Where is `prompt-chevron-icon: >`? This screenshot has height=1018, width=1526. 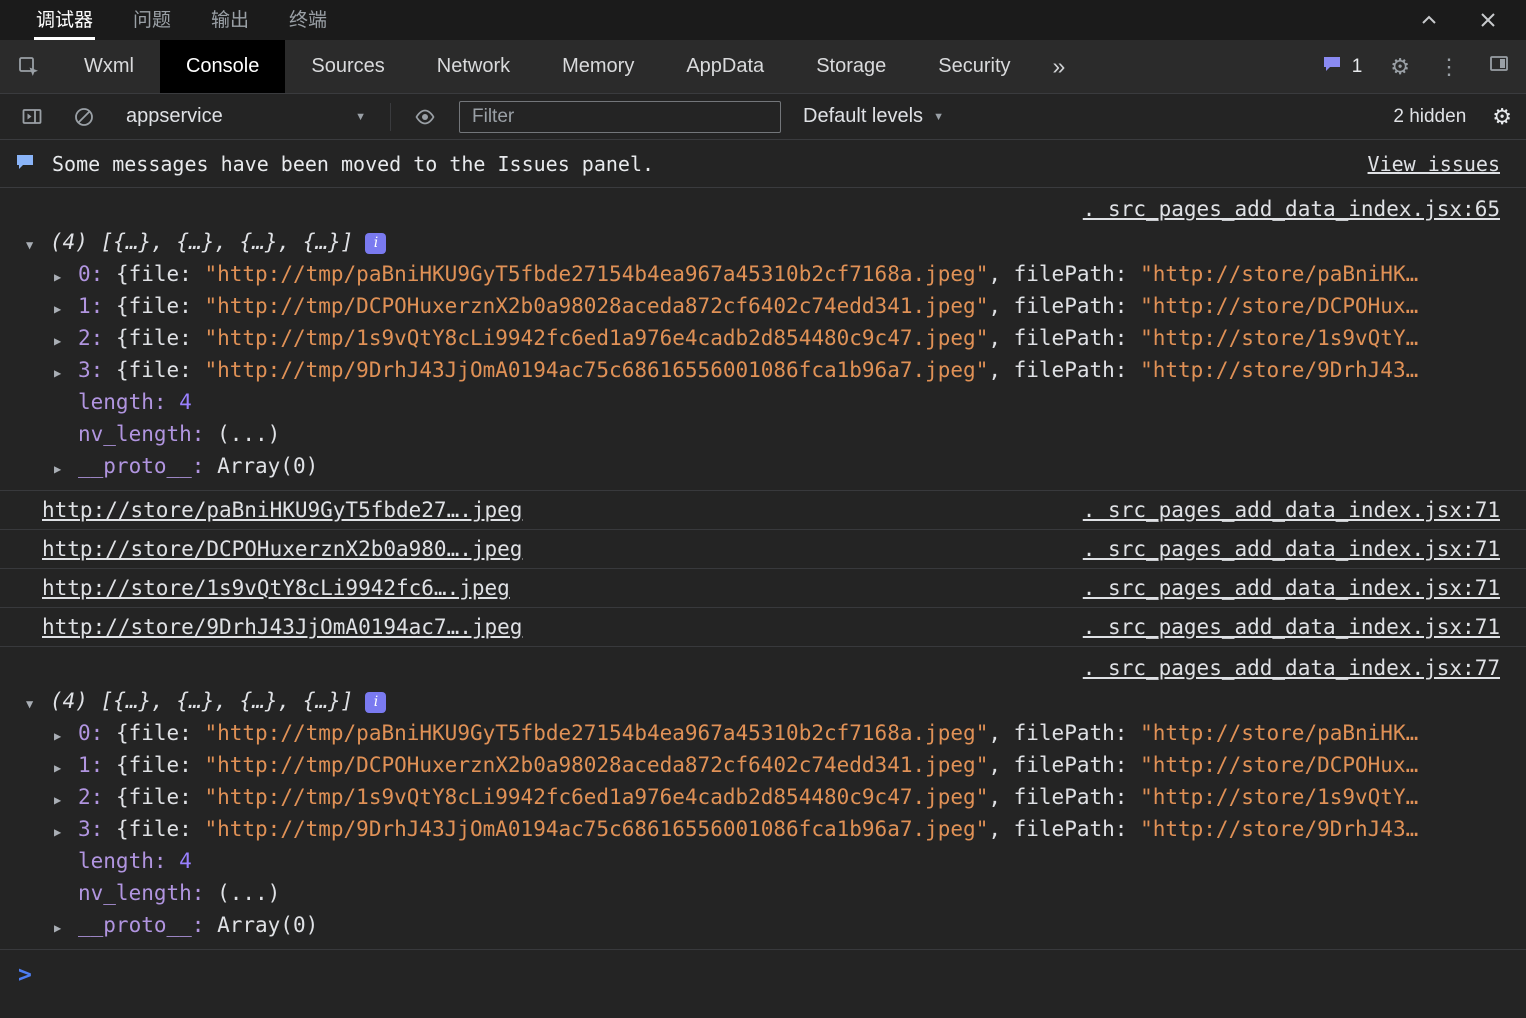
prompt-chevron-icon: > is located at coordinates (25, 975).